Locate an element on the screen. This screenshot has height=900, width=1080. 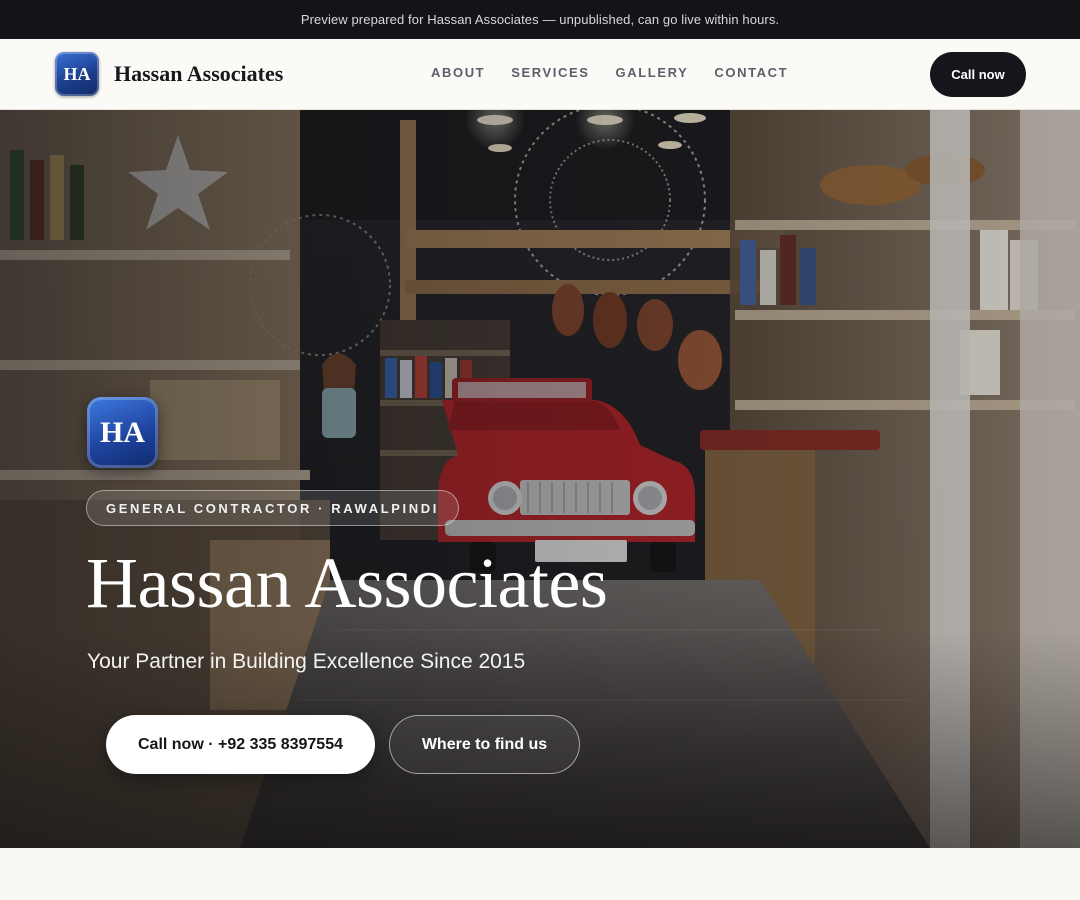
brand: HA Hassan Associates is located at coordinates (169, 74).